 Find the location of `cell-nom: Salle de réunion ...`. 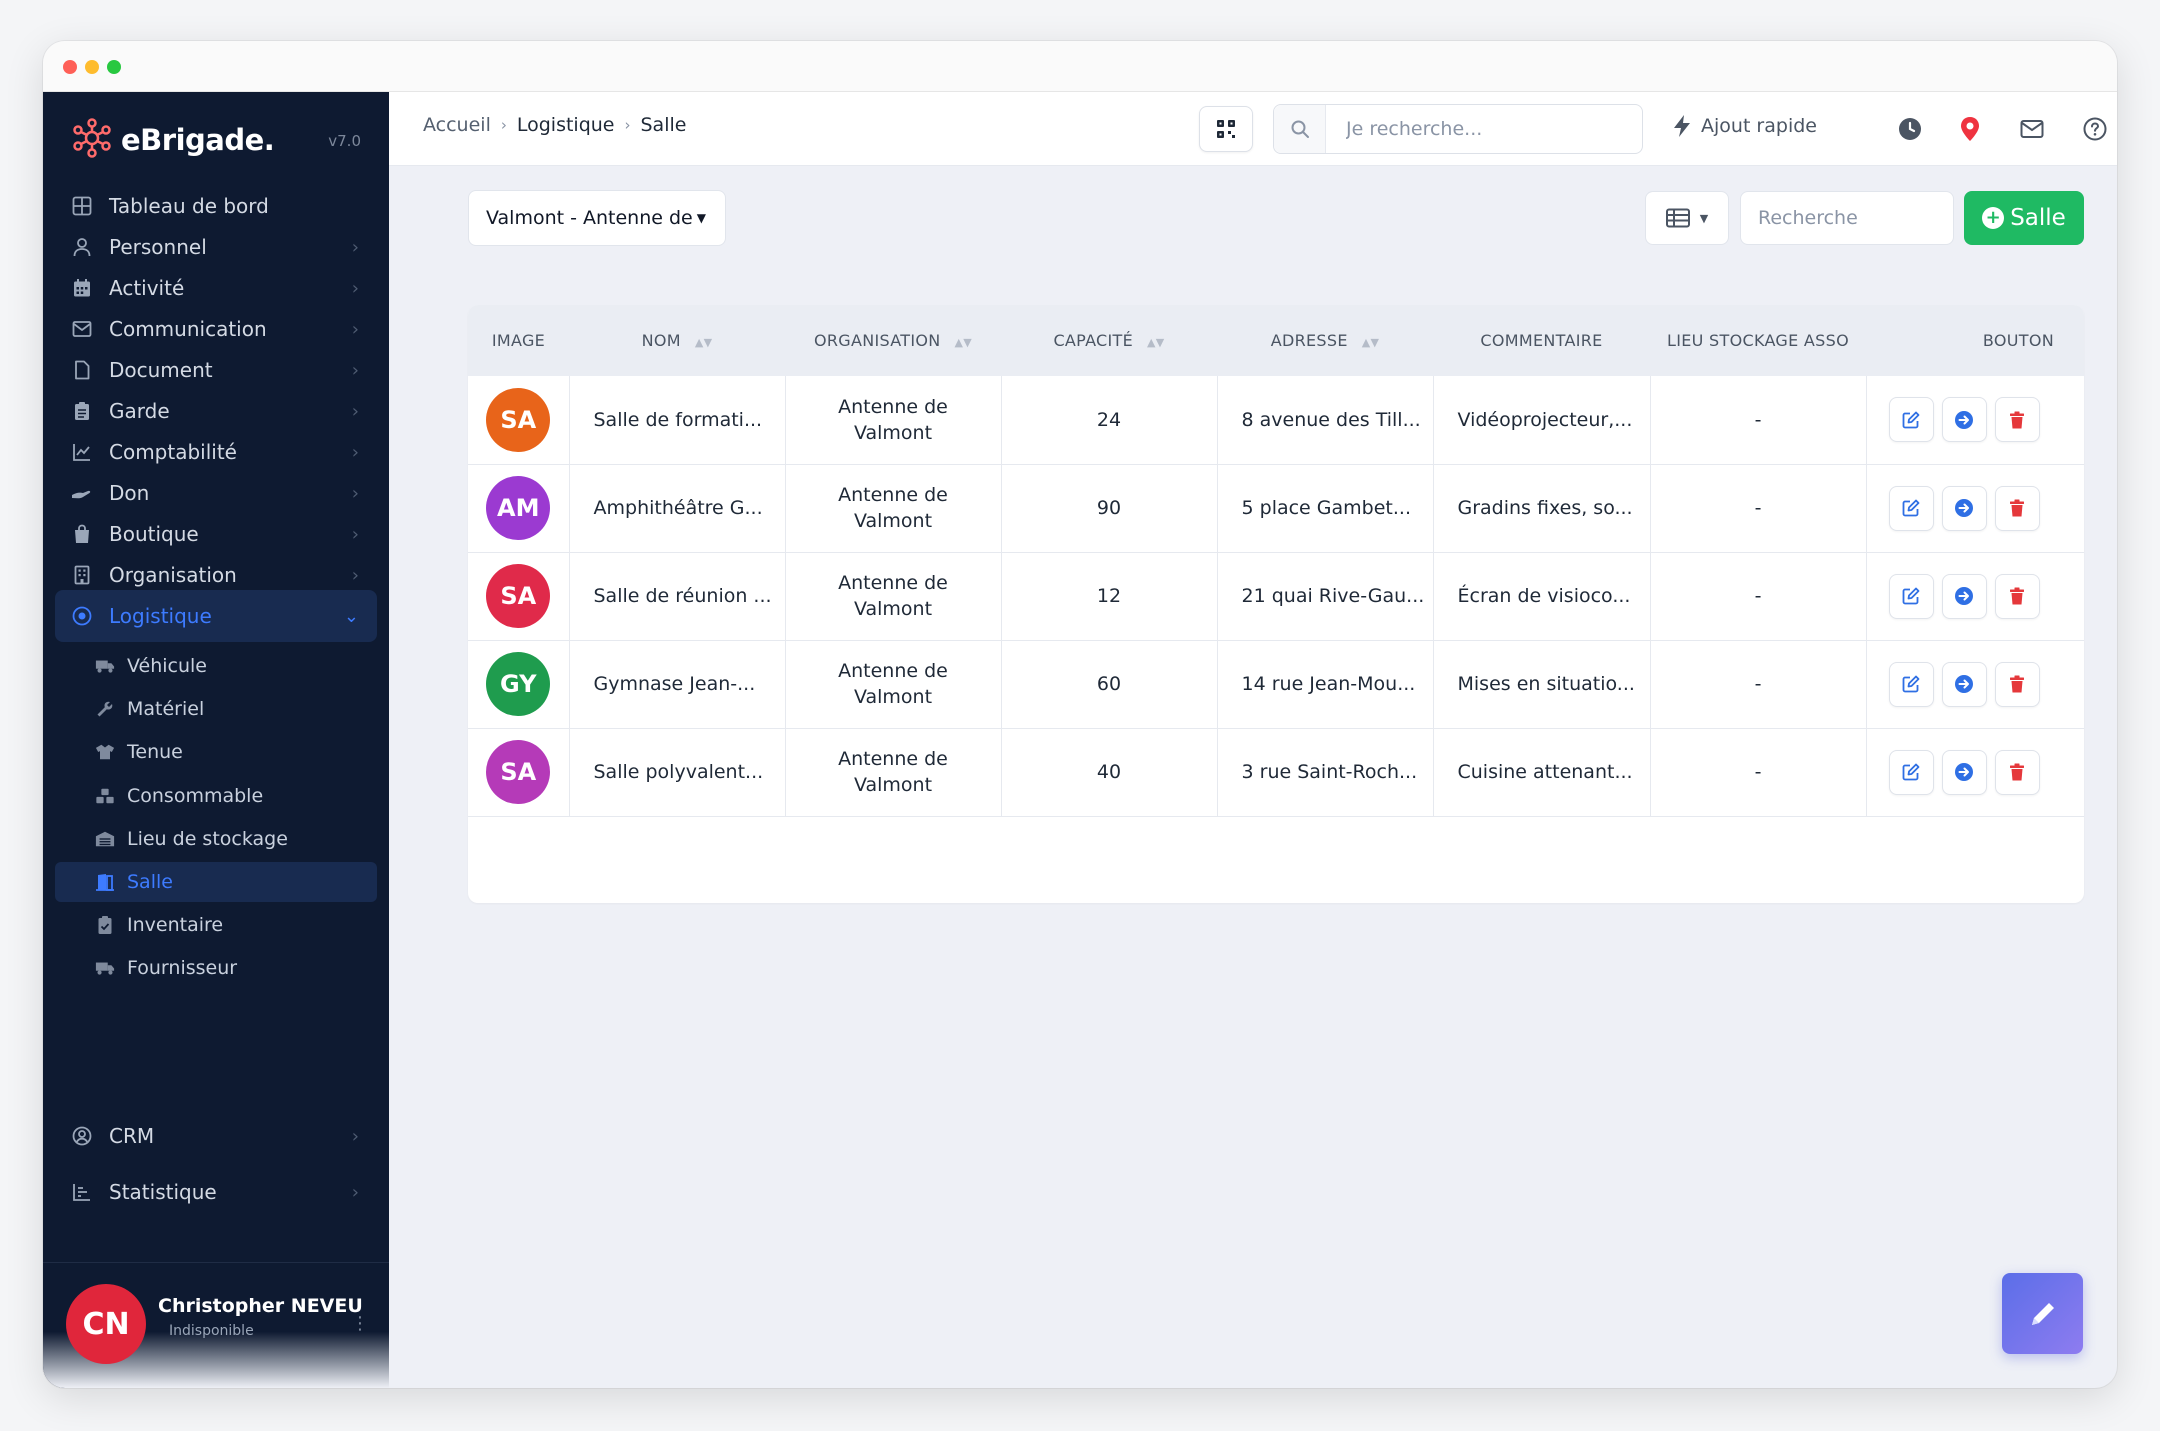

cell-nom: Salle de réunion ... is located at coordinates (677, 596).